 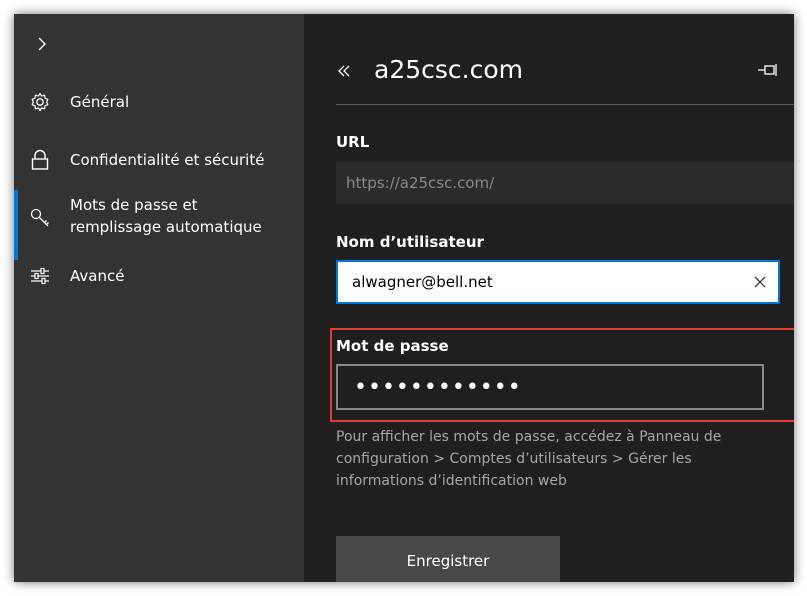 I want to click on pin-button, so click(x=768, y=71).